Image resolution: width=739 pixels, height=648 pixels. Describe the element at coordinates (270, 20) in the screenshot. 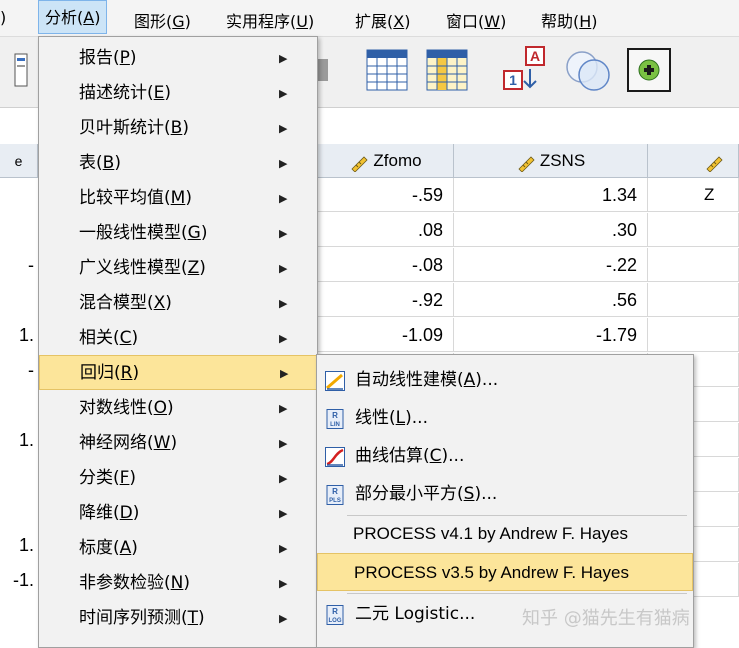

I see `menu-utilities: 实用程序(U)` at that location.